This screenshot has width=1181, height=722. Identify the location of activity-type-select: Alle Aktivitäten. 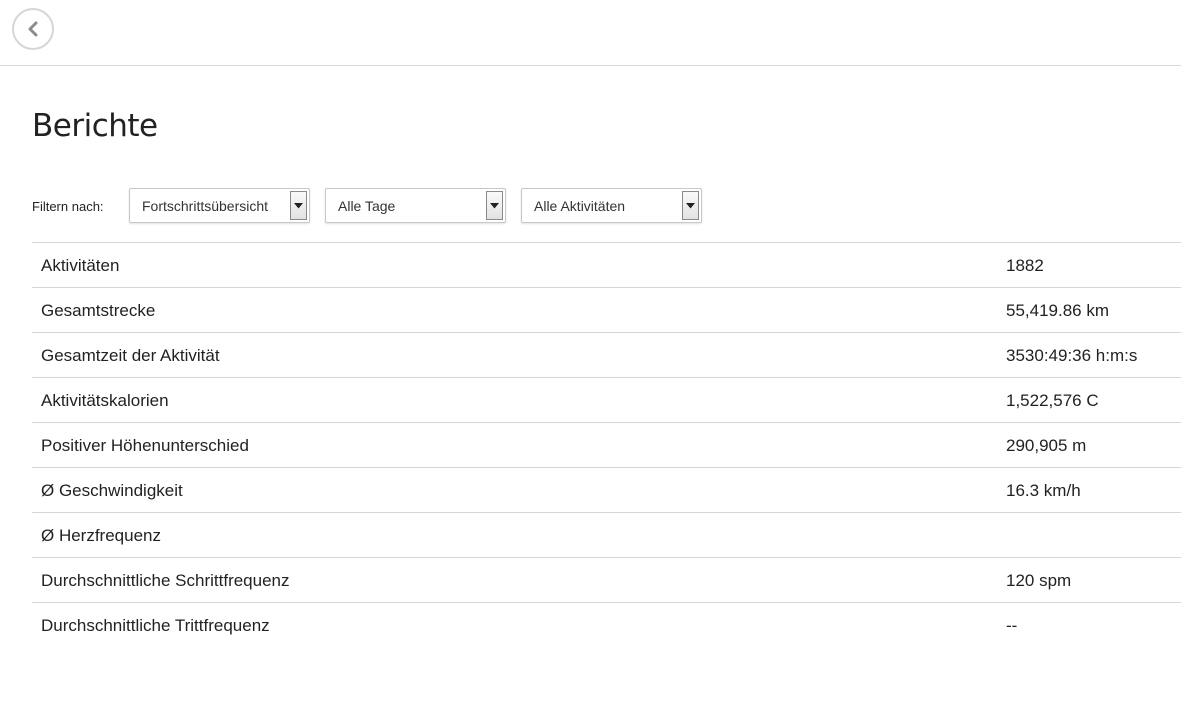
(611, 205).